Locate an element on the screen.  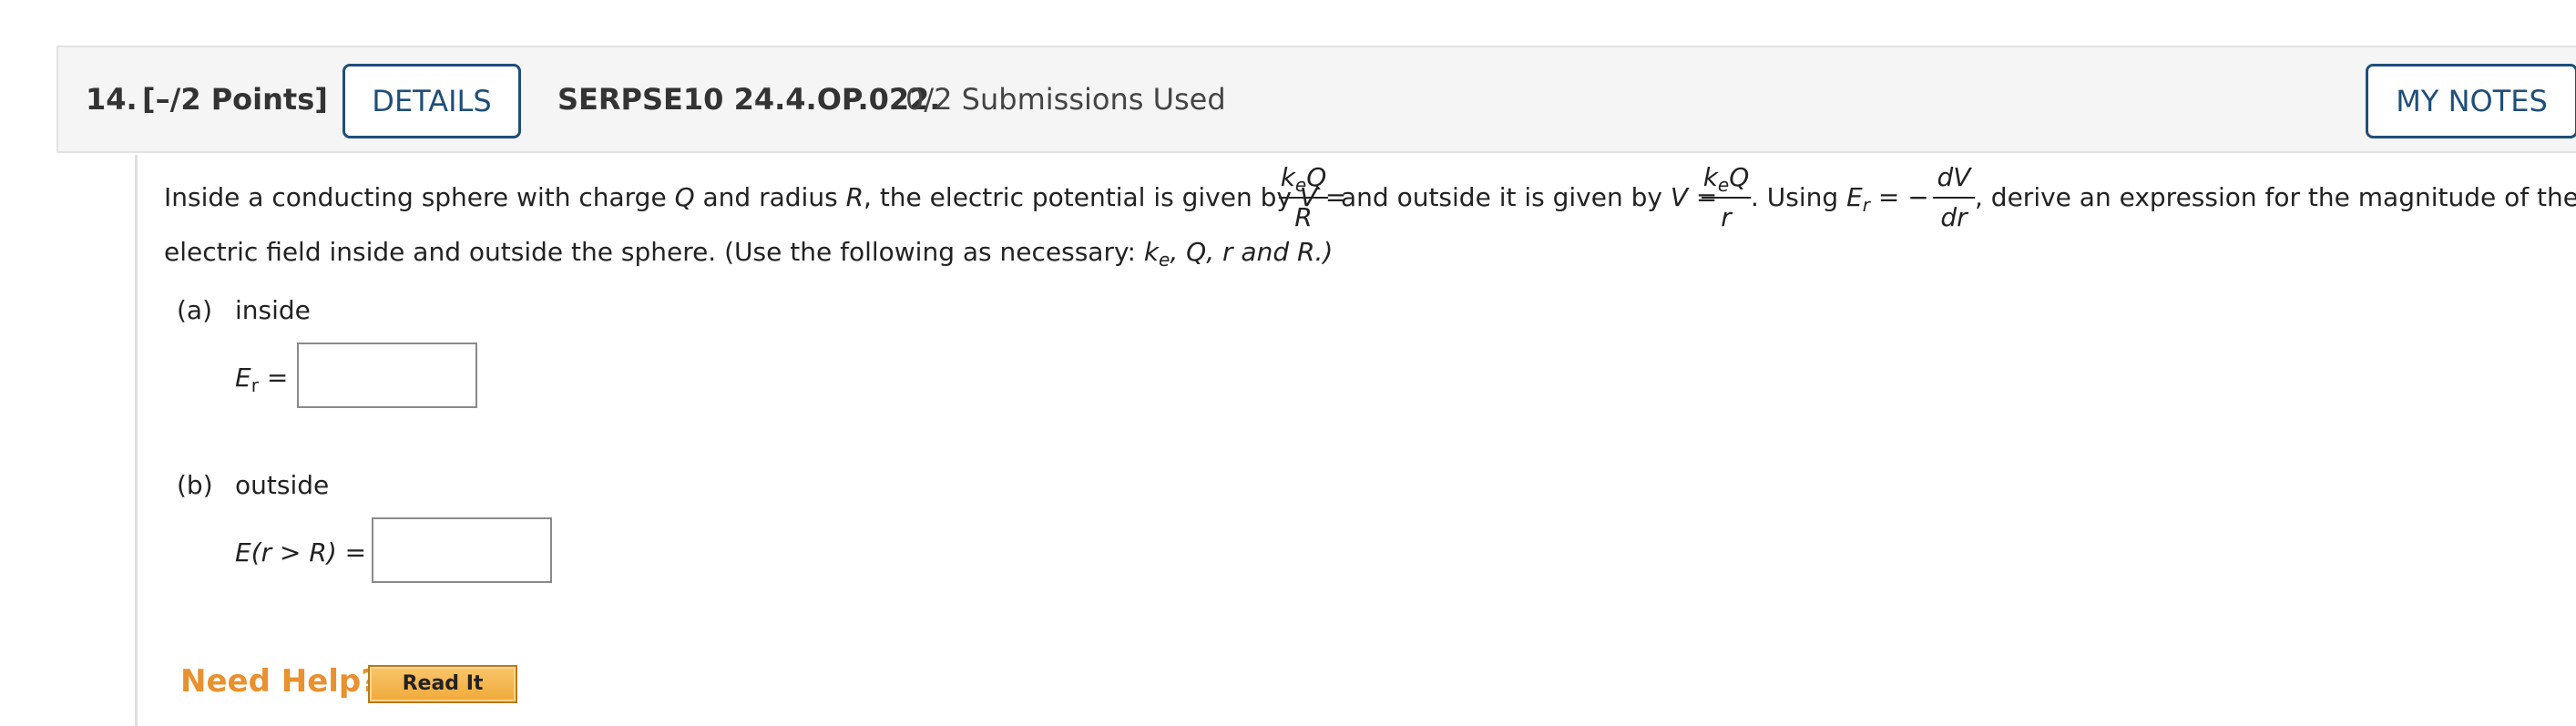
fraction-dv-dr: dV dr is located at coordinates (1954, 198).